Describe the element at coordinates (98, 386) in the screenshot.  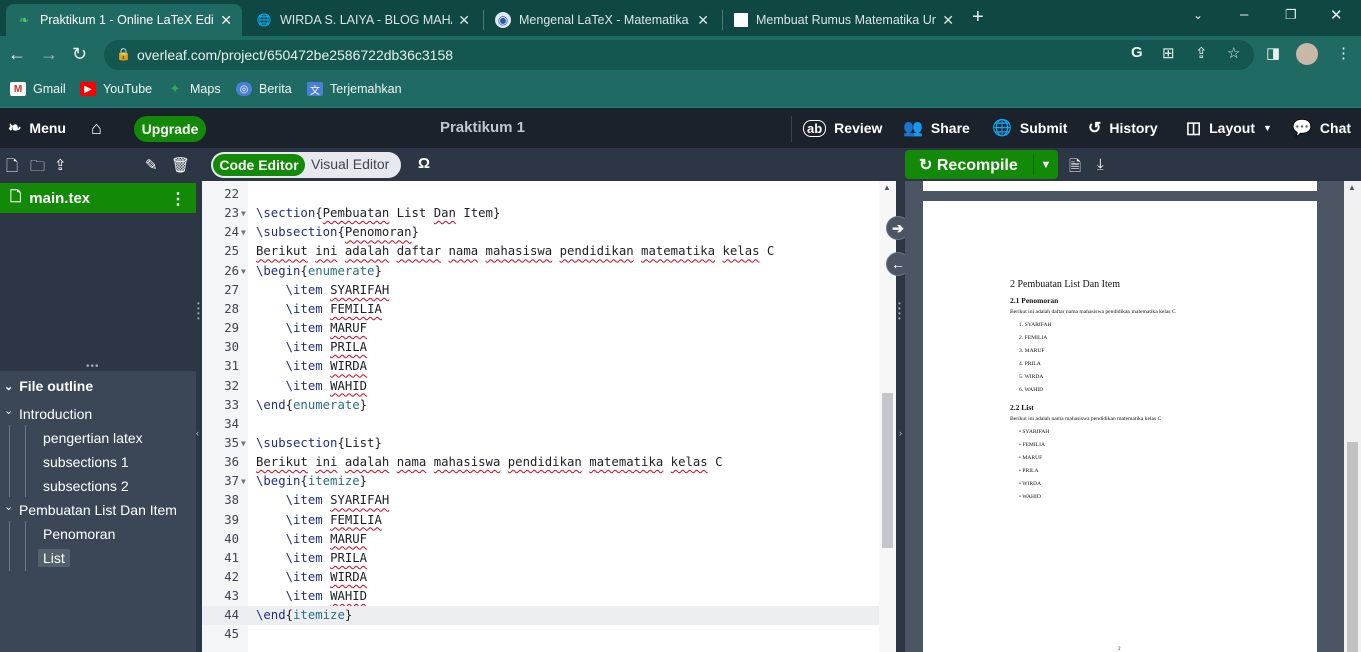
I see `file-outline-header: ⌄ File outline` at that location.